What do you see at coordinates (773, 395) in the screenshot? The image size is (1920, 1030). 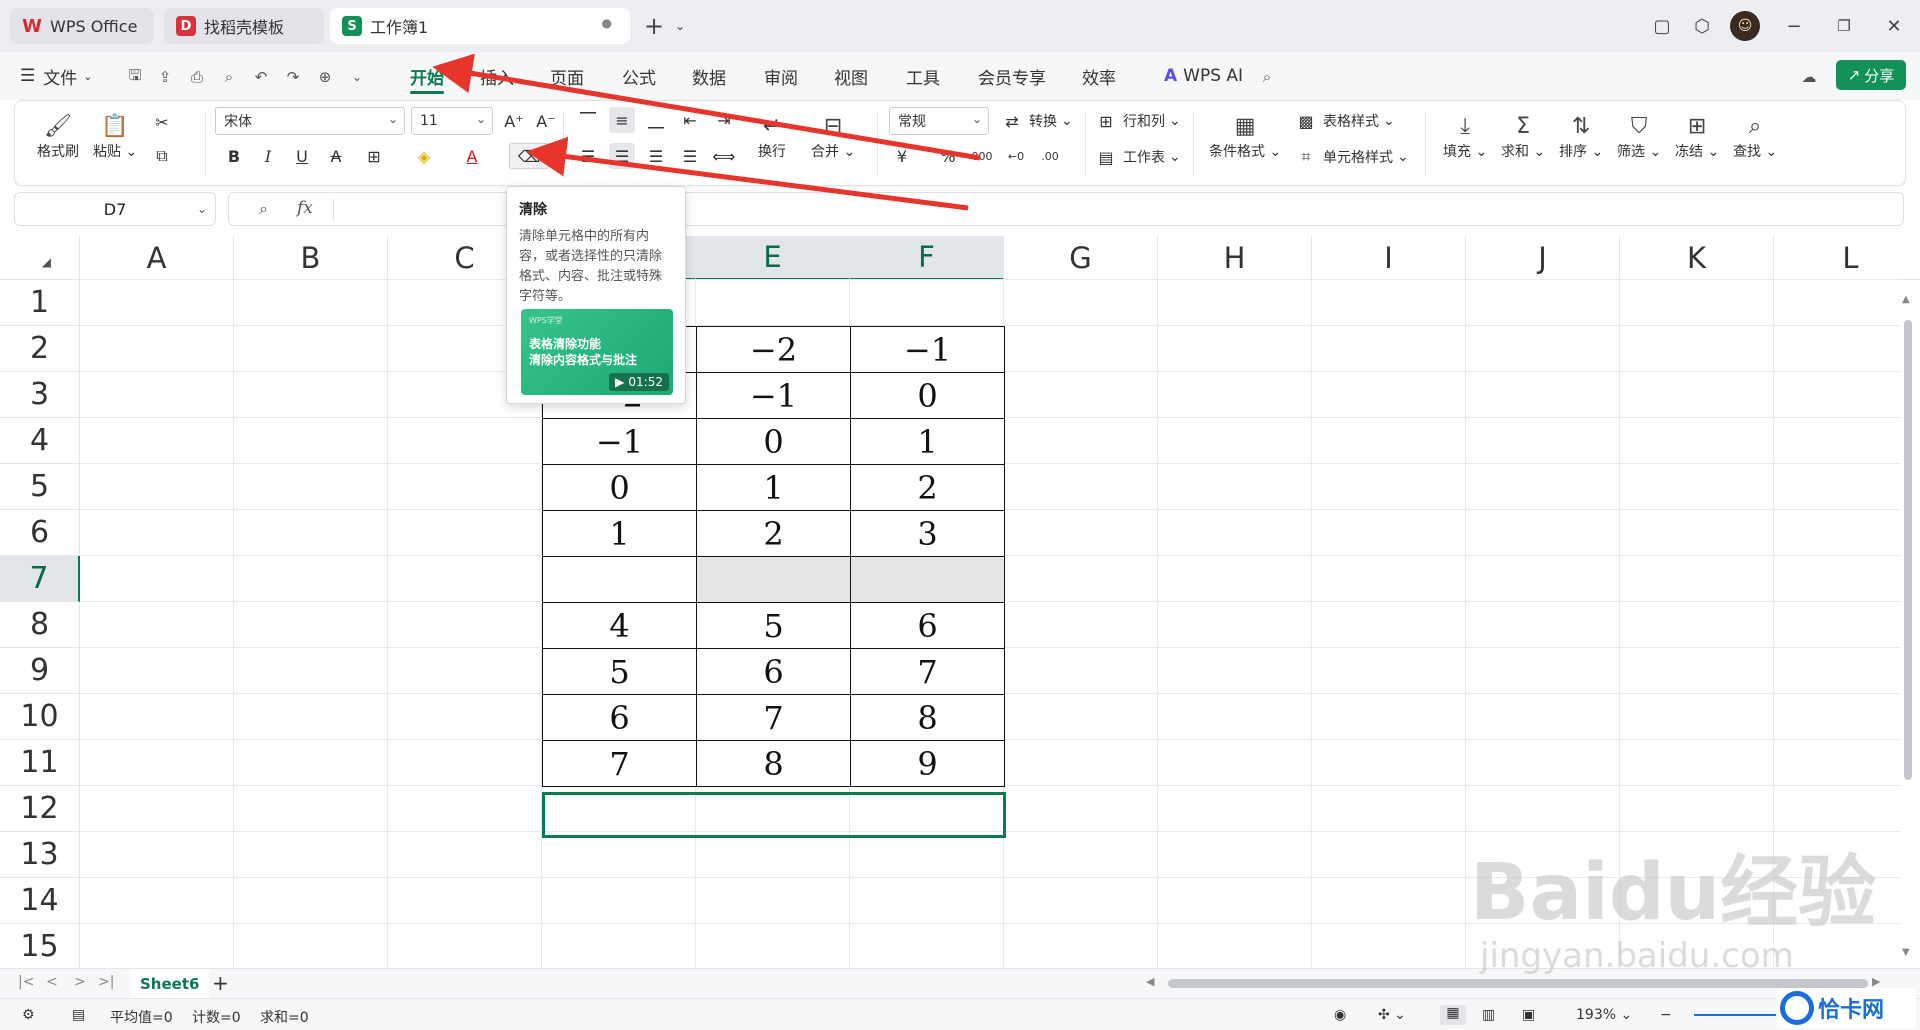 I see `table-cell: −1` at bounding box center [773, 395].